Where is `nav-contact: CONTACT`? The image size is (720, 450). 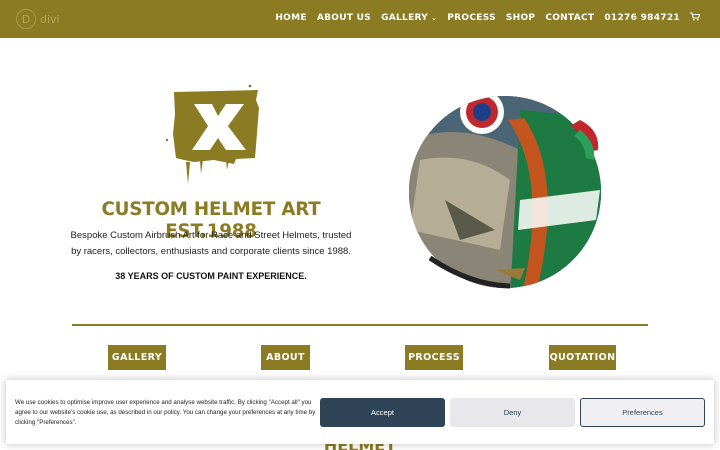 nav-contact: CONTACT is located at coordinates (569, 18).